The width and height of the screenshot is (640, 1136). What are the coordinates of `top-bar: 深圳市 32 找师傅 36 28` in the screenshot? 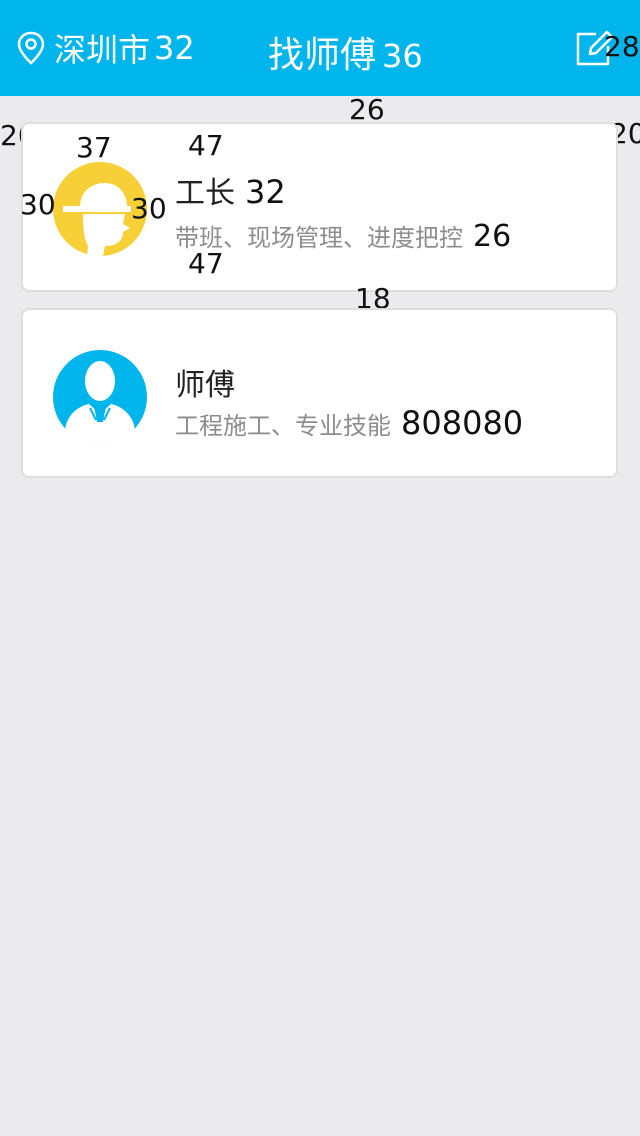 It's located at (320, 48).